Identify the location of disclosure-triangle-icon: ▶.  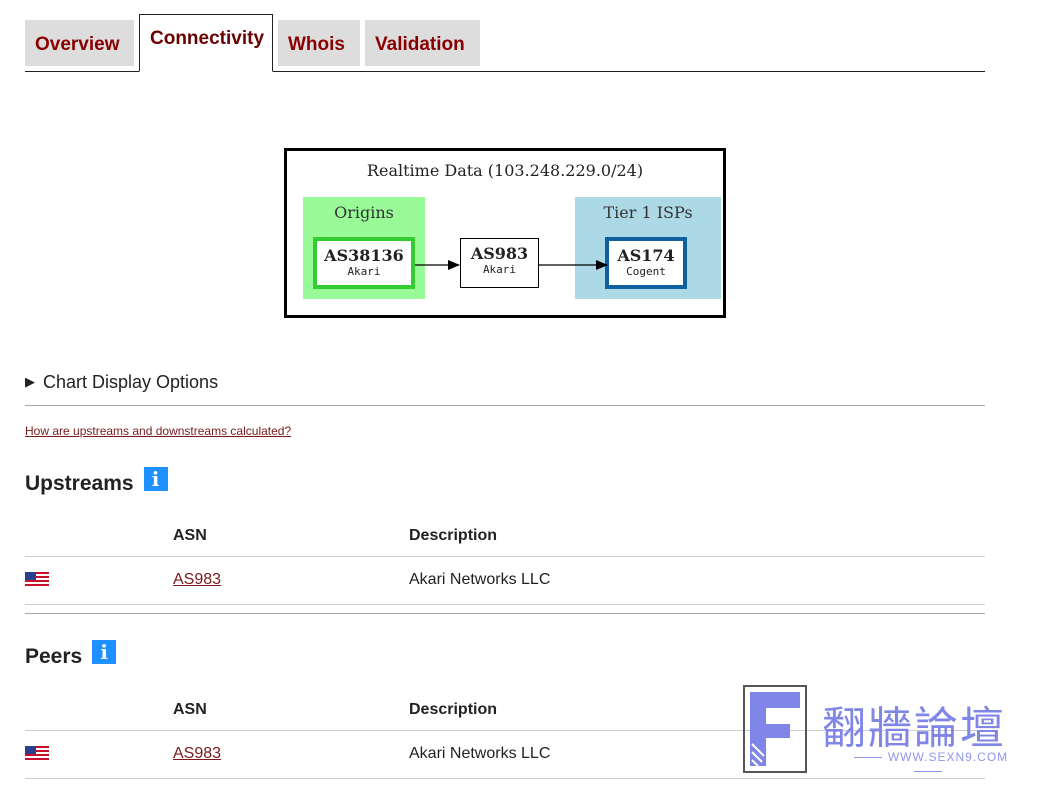
(30, 381).